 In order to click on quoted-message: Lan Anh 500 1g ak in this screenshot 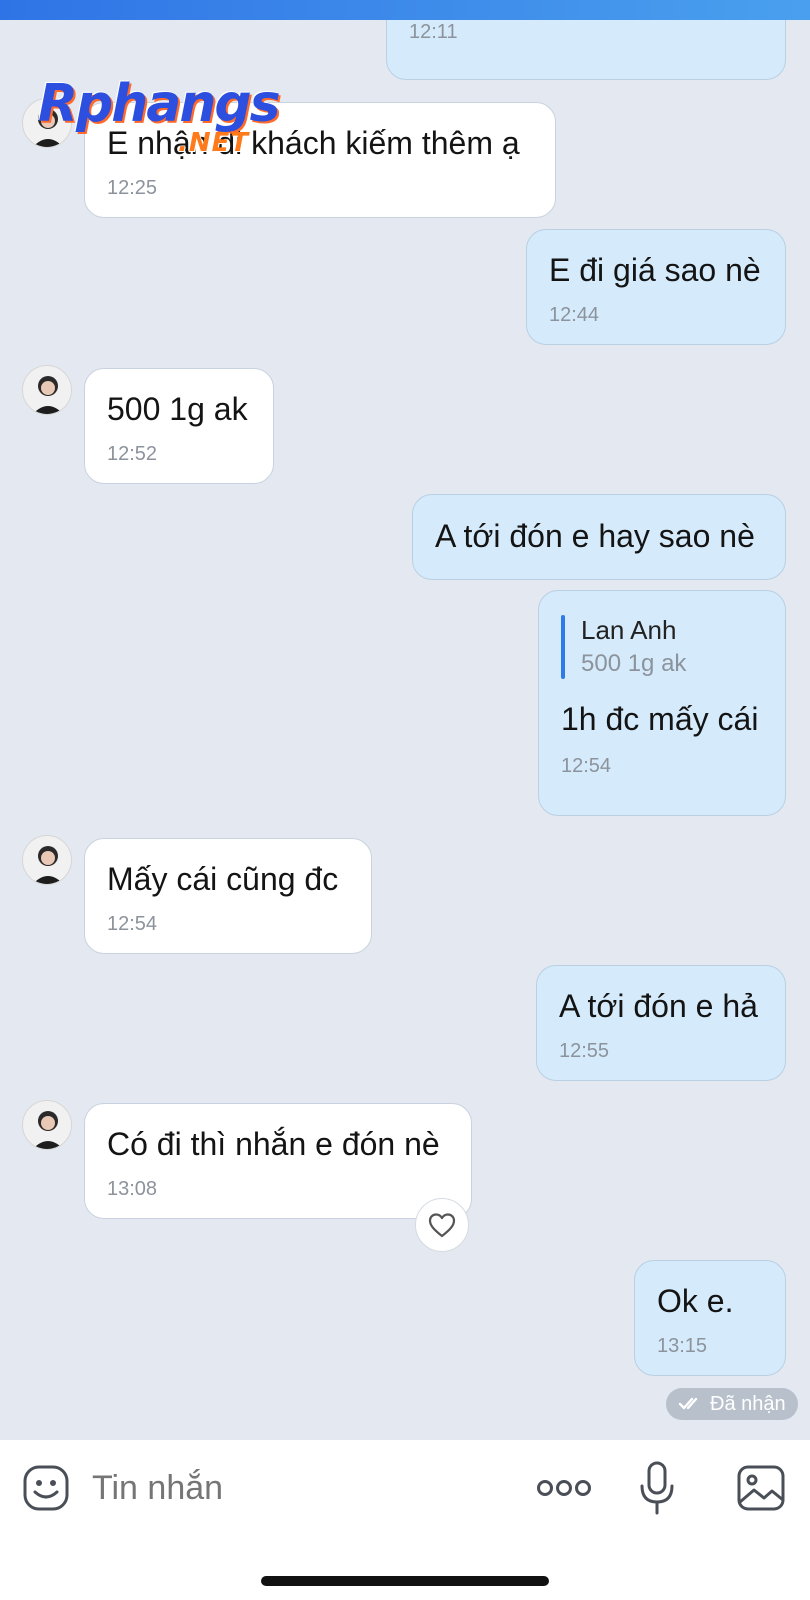, I will do `click(662, 647)`.